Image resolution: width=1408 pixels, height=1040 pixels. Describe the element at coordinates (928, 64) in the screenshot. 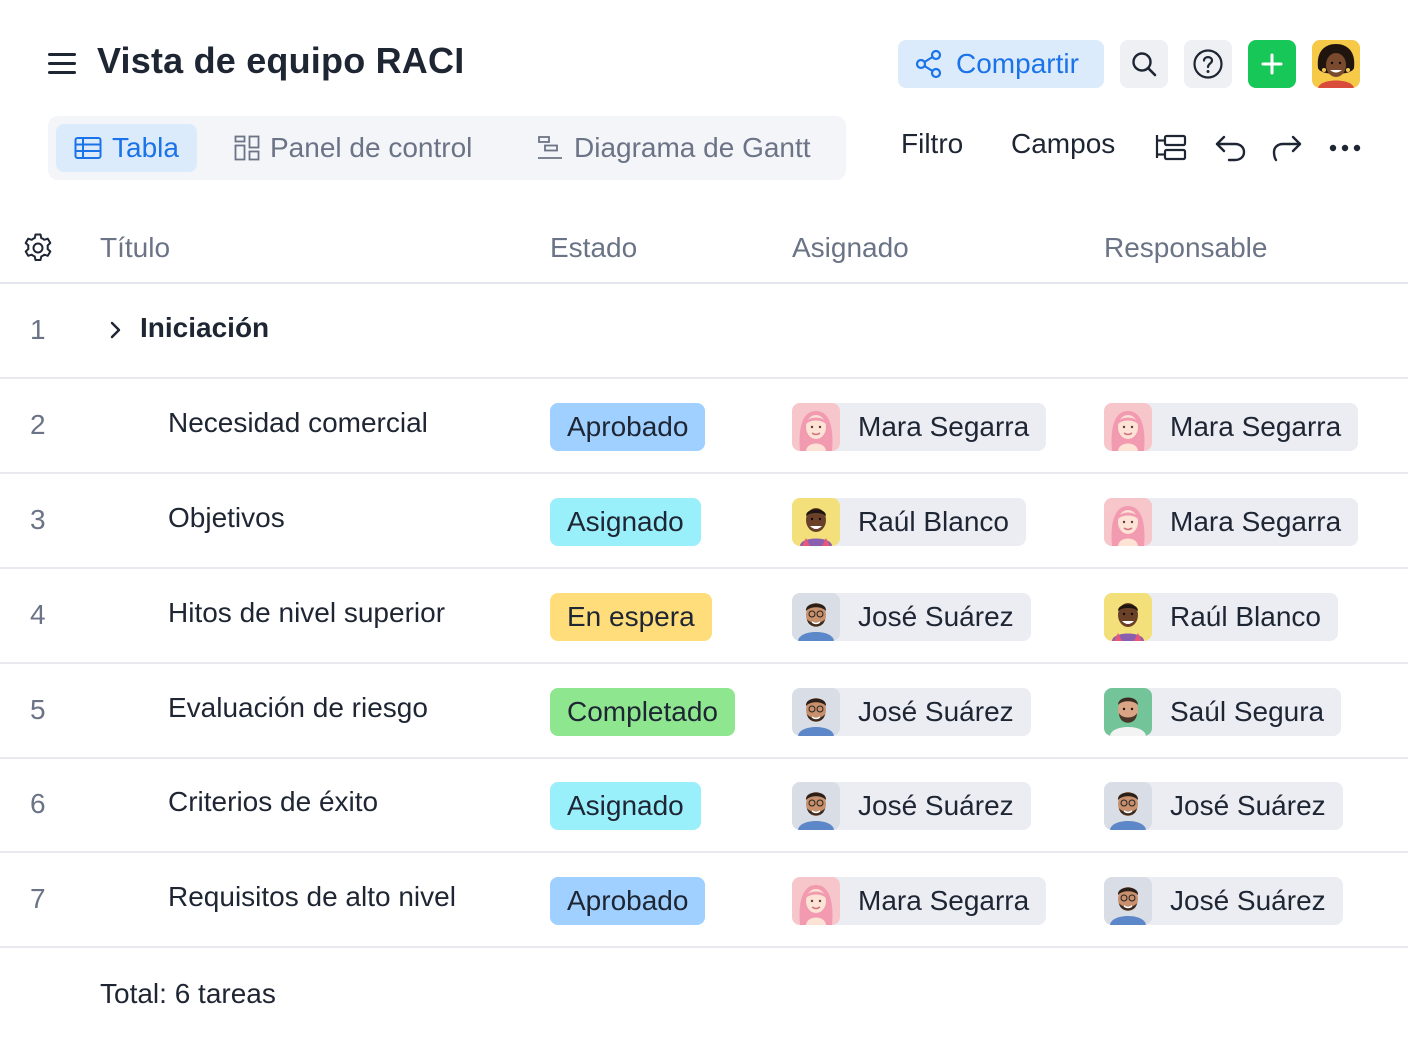

I see `share-icon` at that location.